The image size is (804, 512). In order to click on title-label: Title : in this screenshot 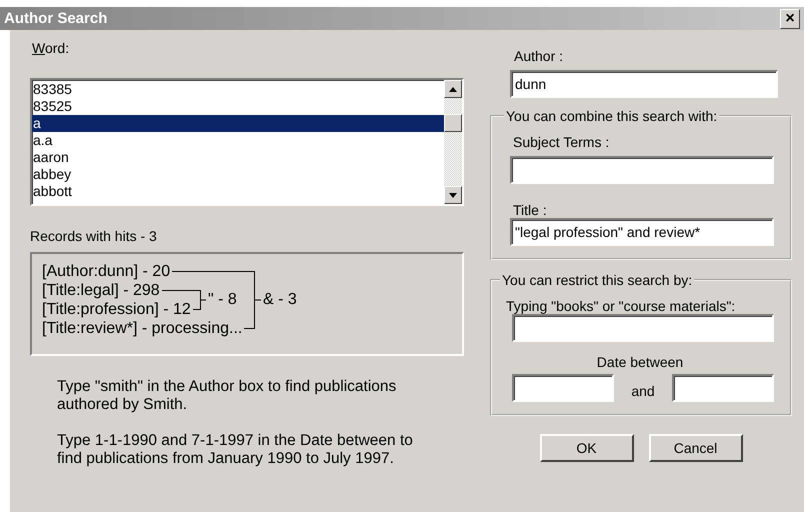, I will do `click(530, 210)`.